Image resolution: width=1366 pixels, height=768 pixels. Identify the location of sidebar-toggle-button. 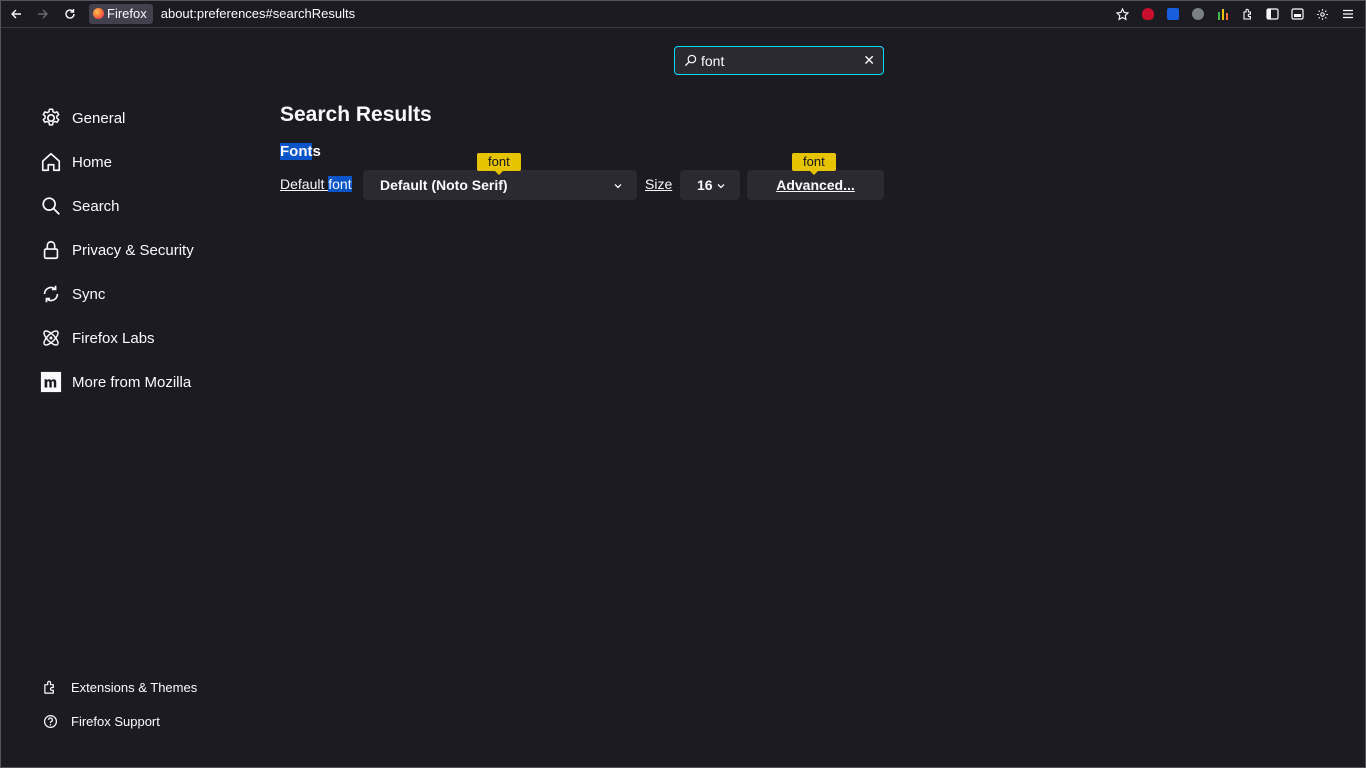
(1272, 14).